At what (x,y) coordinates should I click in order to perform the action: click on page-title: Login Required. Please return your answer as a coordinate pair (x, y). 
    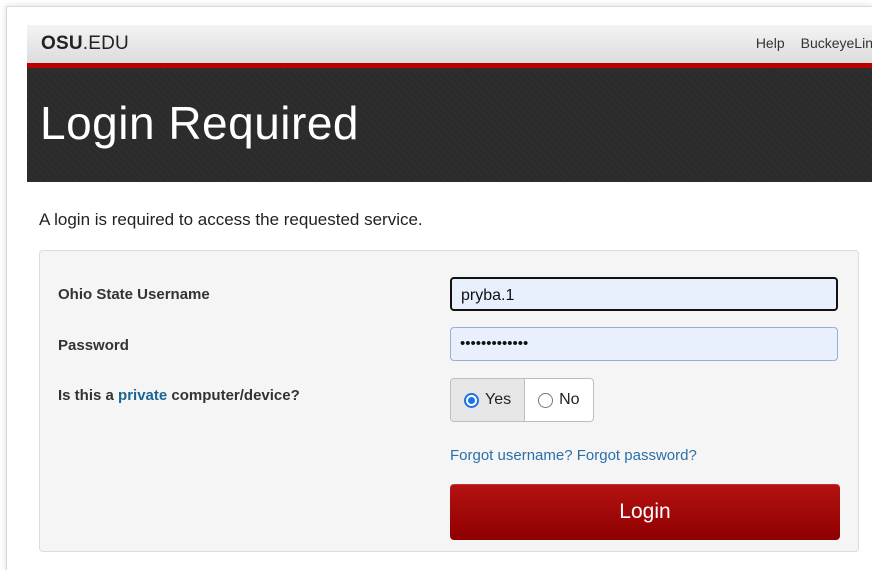
    Looking at the image, I should click on (200, 123).